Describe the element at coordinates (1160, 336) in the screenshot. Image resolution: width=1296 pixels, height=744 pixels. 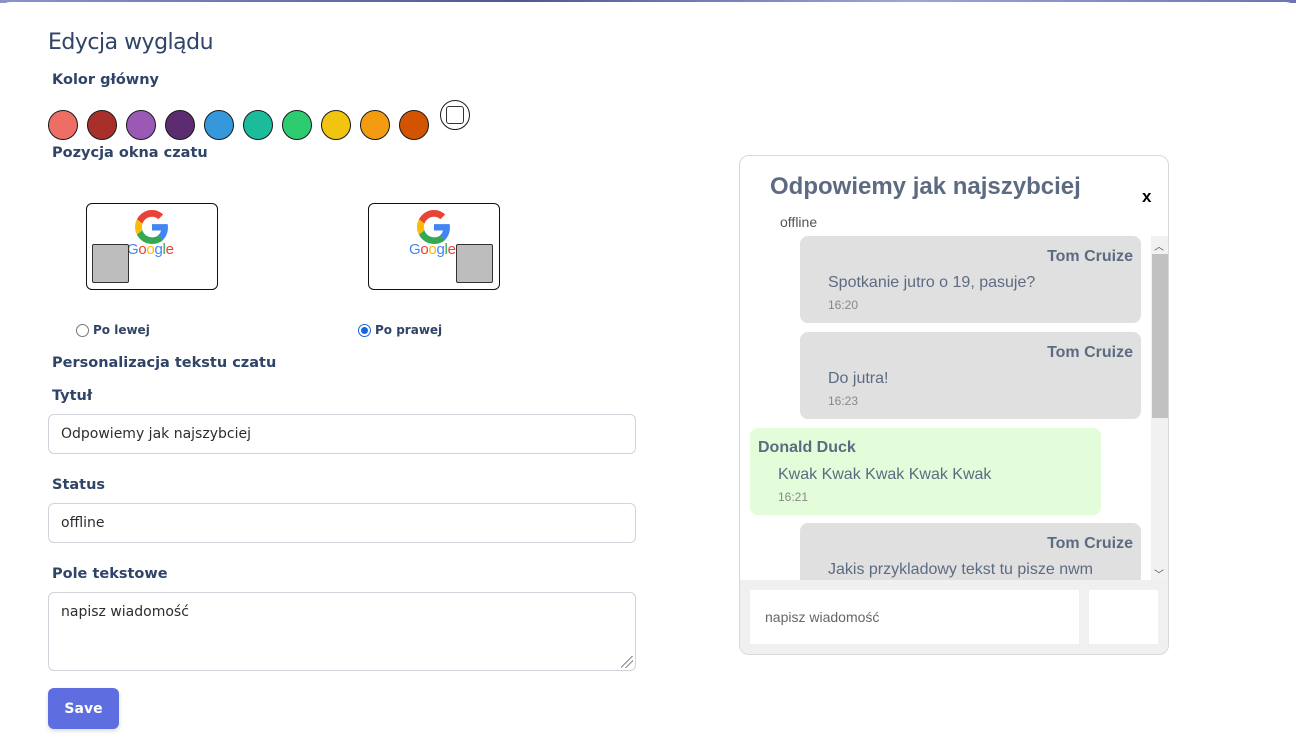
I see `scrollbar-thumb` at that location.